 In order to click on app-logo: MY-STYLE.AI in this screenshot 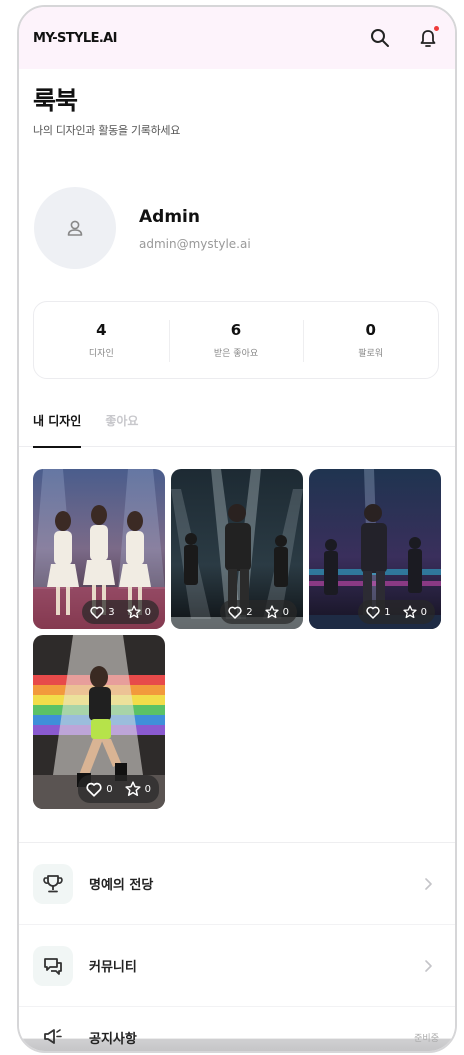, I will do `click(75, 38)`.